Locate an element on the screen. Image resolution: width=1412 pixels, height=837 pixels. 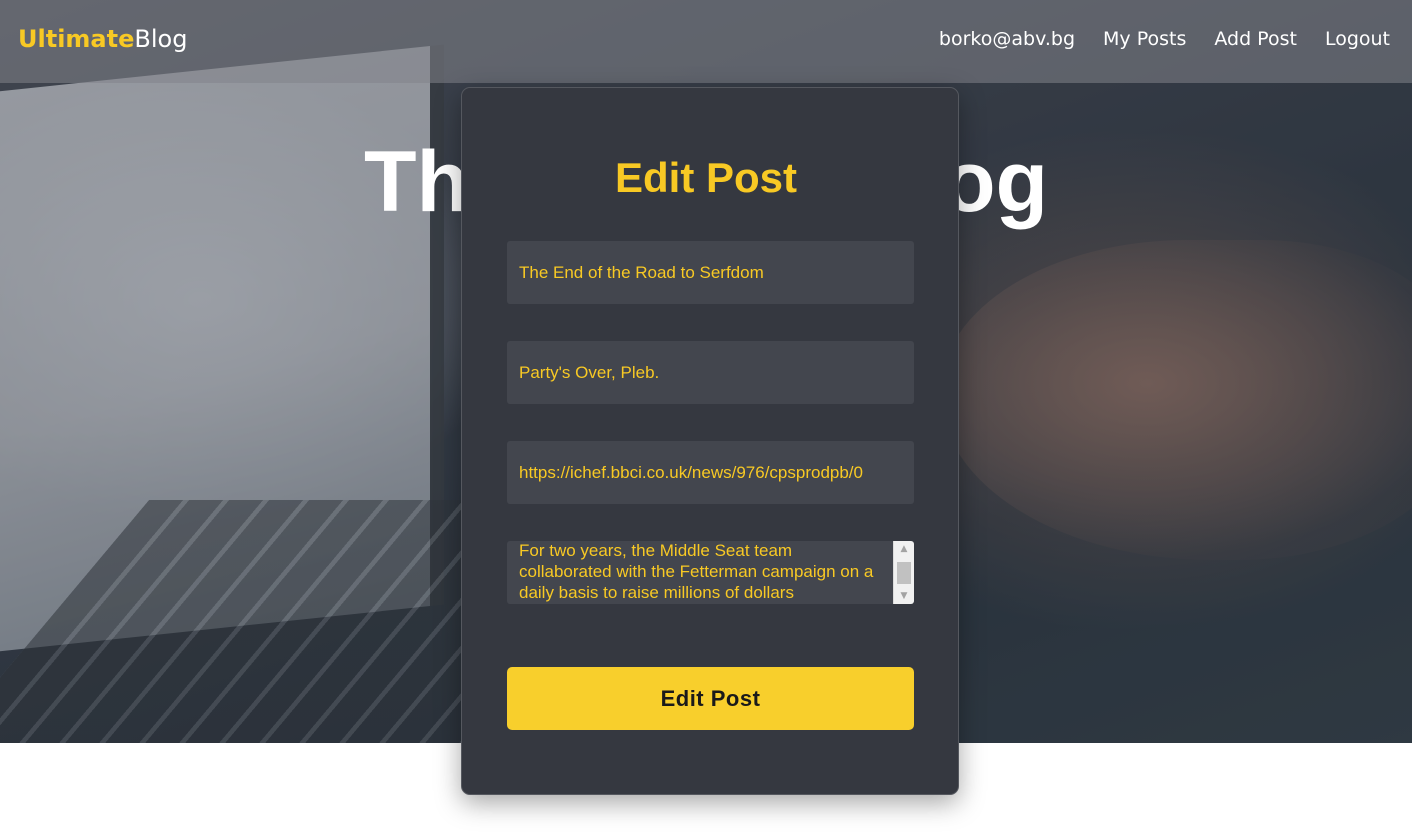
nav-my-posts: My Posts is located at coordinates (1144, 39).